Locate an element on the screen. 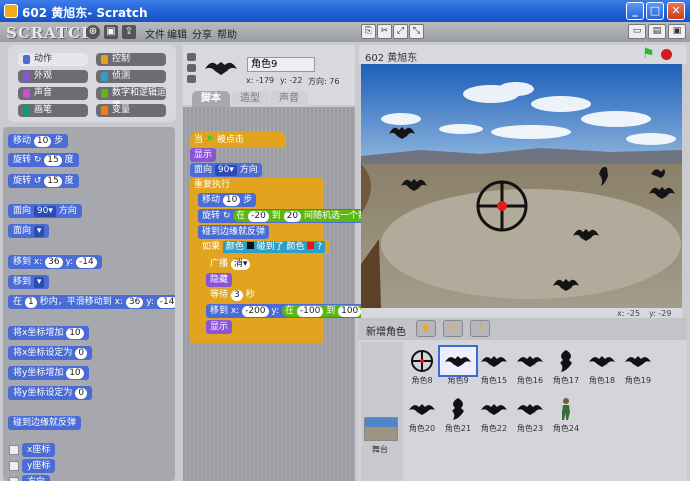 Image resolution: width=690 pixels, height=481 pixels. reporter-direction: 方向 is located at coordinates (36, 478).